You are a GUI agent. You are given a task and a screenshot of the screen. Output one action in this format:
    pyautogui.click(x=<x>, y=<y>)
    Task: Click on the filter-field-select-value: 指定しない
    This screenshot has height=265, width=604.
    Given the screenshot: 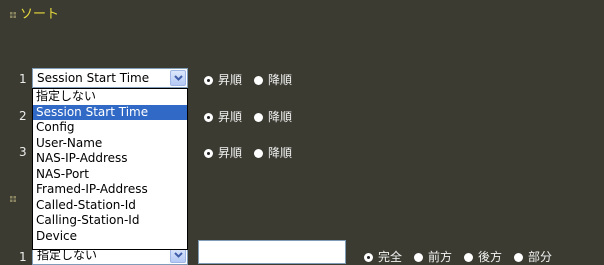 What is the action you would take?
    pyautogui.click(x=67, y=255)
    